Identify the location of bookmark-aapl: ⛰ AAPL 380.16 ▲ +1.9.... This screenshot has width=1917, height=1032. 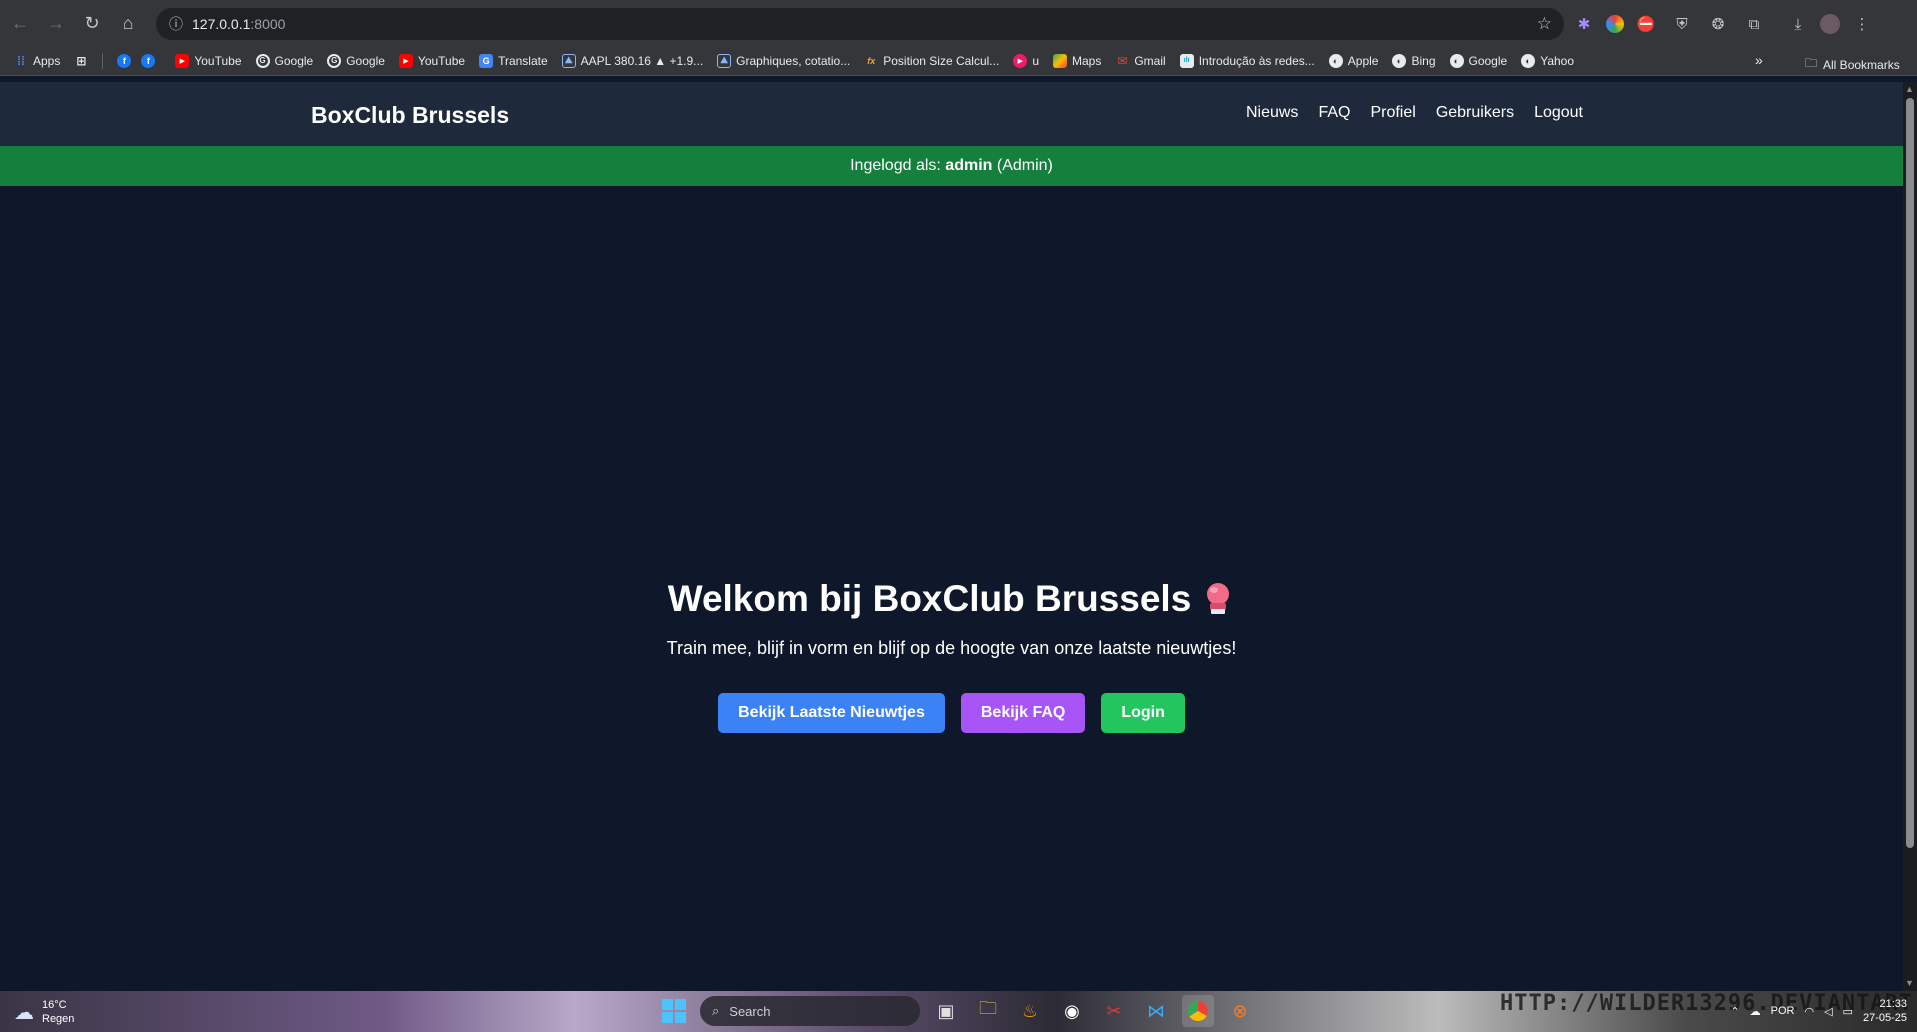
(632, 60).